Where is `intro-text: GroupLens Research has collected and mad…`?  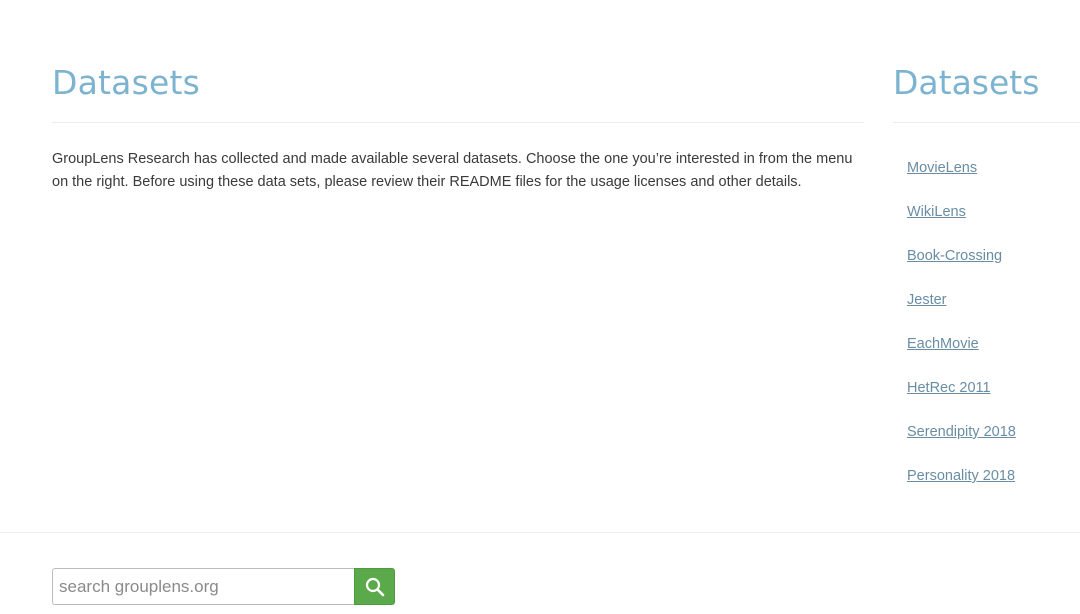 intro-text: GroupLens Research has collected and mad… is located at coordinates (452, 170).